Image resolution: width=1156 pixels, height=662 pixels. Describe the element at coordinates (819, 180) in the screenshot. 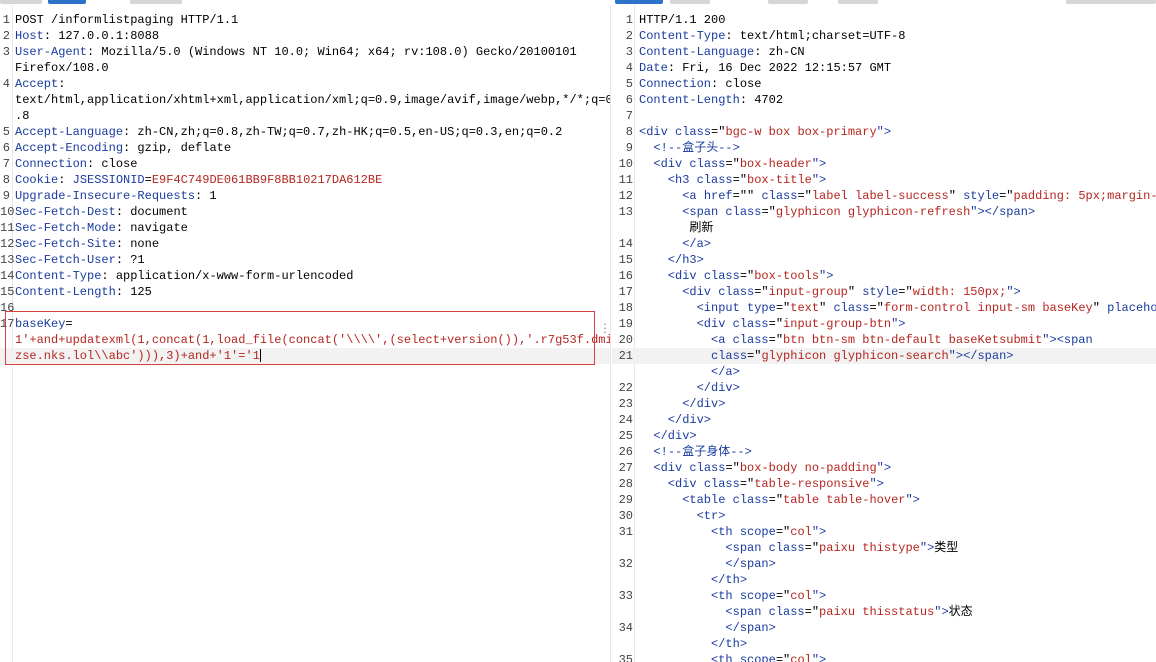

I see `code-token: ">` at that location.